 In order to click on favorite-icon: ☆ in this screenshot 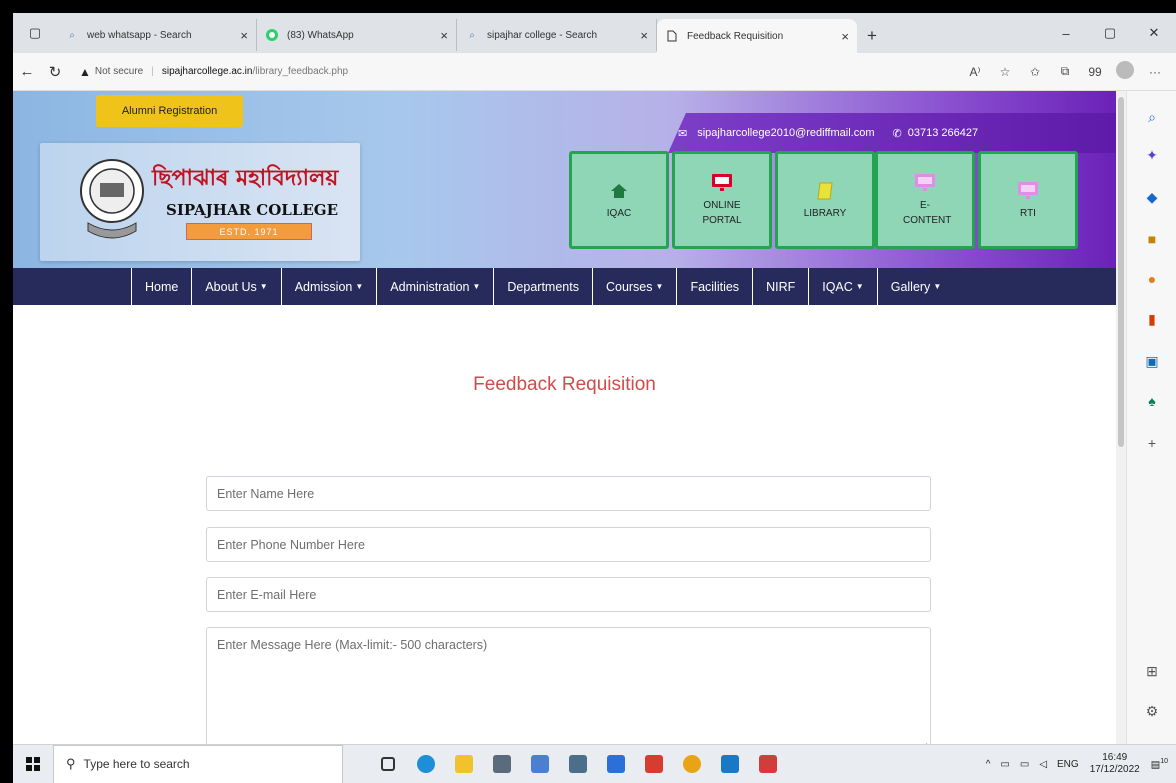, I will do `click(1005, 72)`.